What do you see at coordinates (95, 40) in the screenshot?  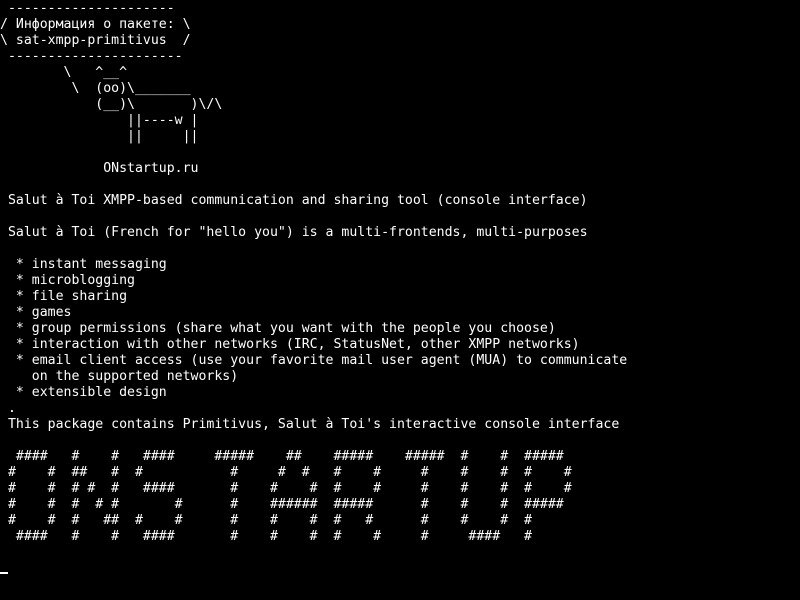 I see `banner-package-name: \ sat-xmpp-primitivus /` at bounding box center [95, 40].